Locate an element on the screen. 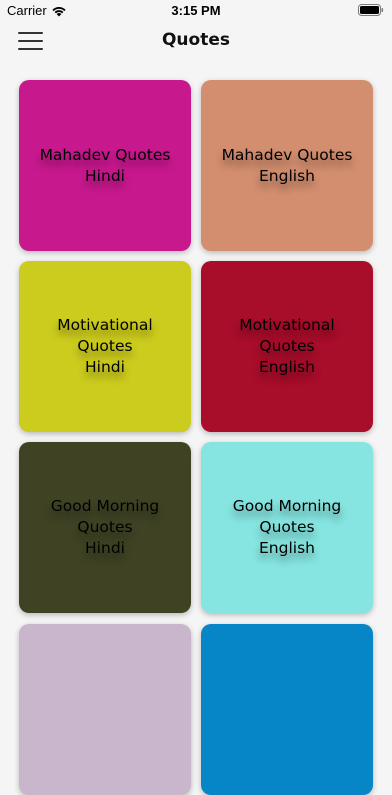 The image size is (392, 795). status-bar: Carrier 3:15 PM is located at coordinates (196, 11).